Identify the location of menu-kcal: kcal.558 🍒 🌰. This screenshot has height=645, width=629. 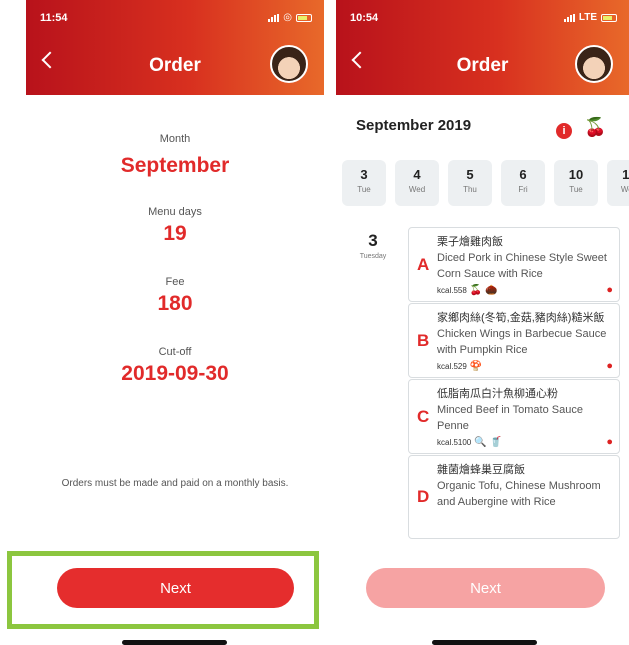
(523, 290).